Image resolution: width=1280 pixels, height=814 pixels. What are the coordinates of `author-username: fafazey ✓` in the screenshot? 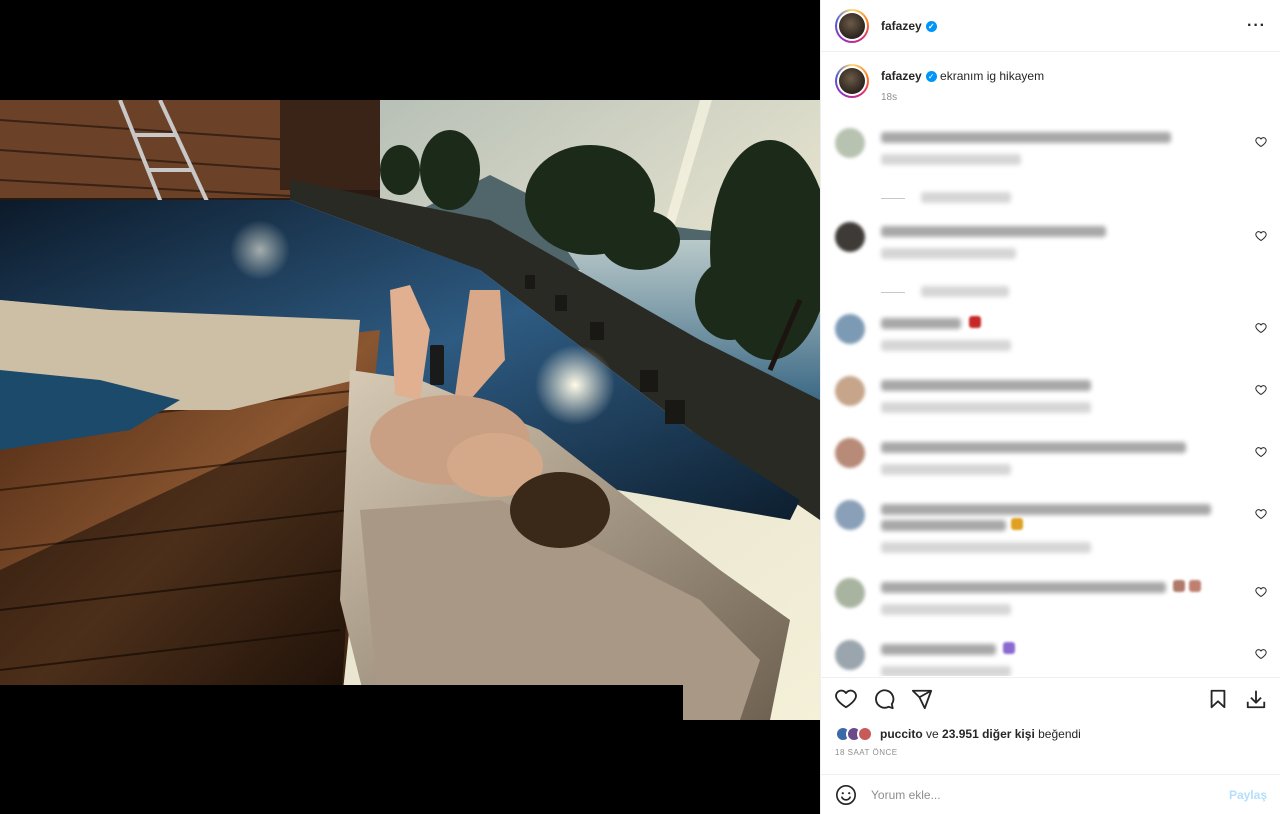 It's located at (909, 26).